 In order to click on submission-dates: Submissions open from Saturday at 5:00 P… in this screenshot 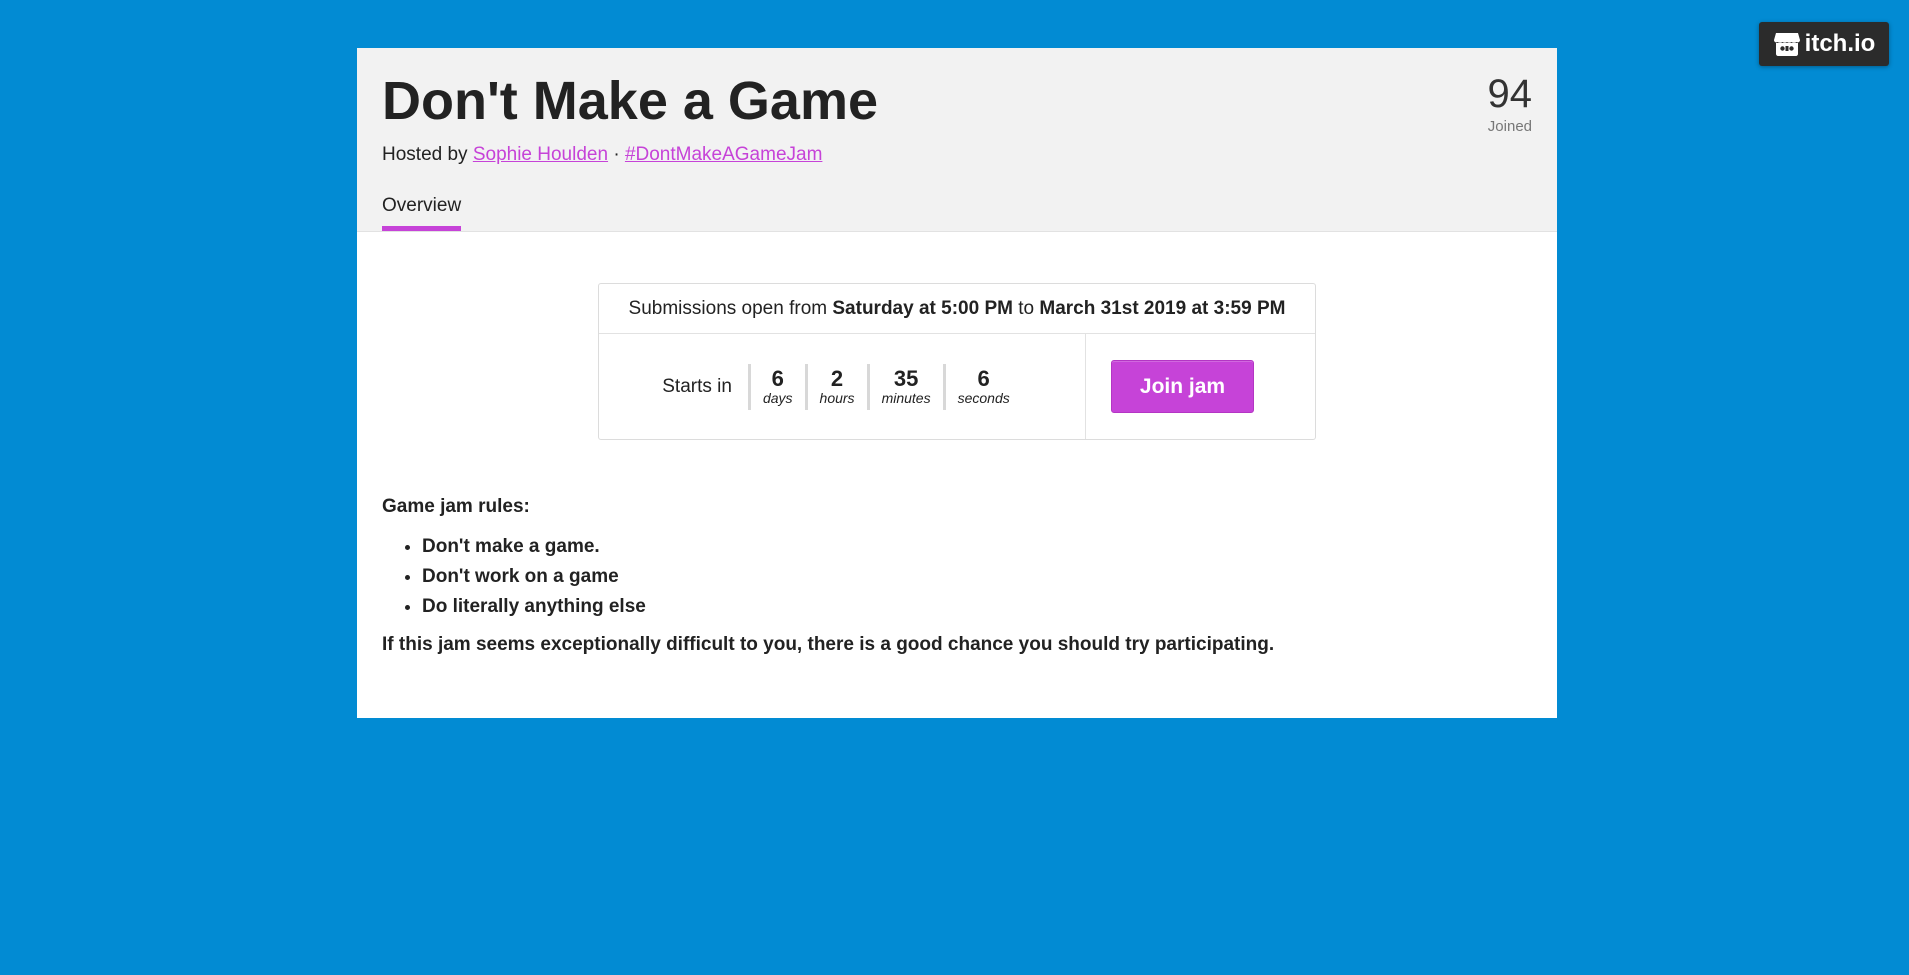, I will do `click(957, 309)`.